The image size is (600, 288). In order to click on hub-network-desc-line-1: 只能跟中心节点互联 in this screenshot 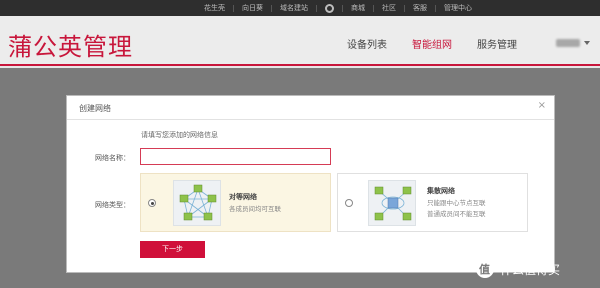, I will do `click(456, 203)`.